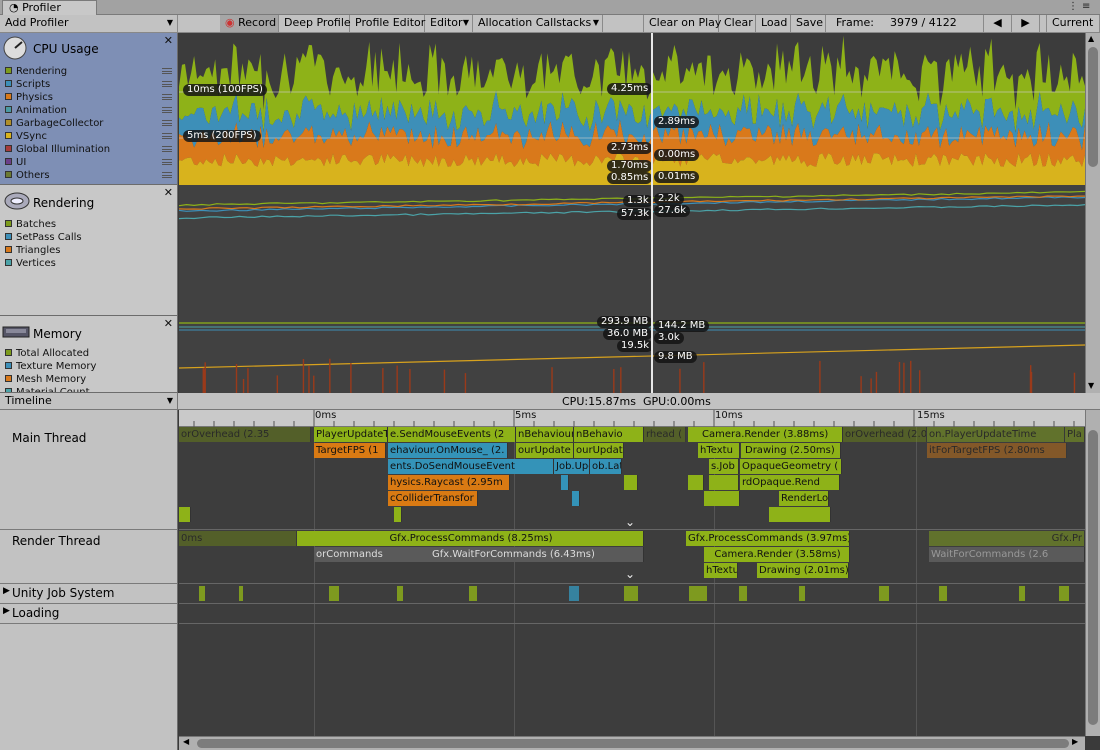 The height and width of the screenshot is (750, 1100). Describe the element at coordinates (387, 23) in the screenshot. I see `profile-editor-button: Profile Editor` at that location.